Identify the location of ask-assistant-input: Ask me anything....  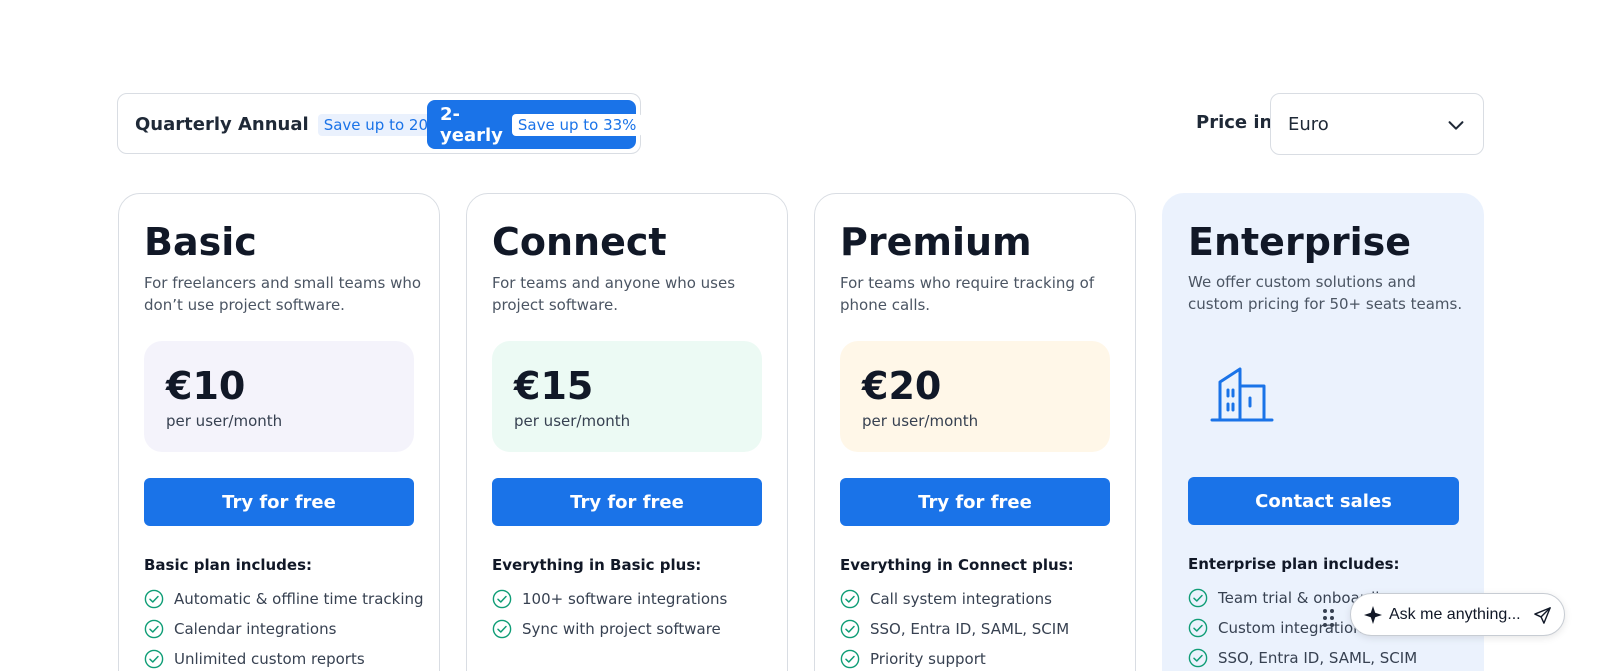
(1457, 614).